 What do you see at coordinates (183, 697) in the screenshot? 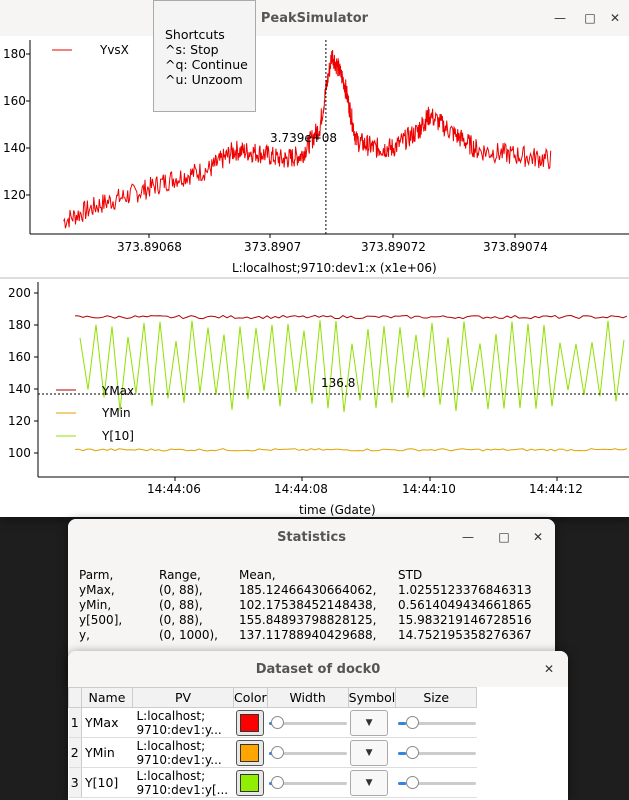
I see `column-header-pv: PV` at bounding box center [183, 697].